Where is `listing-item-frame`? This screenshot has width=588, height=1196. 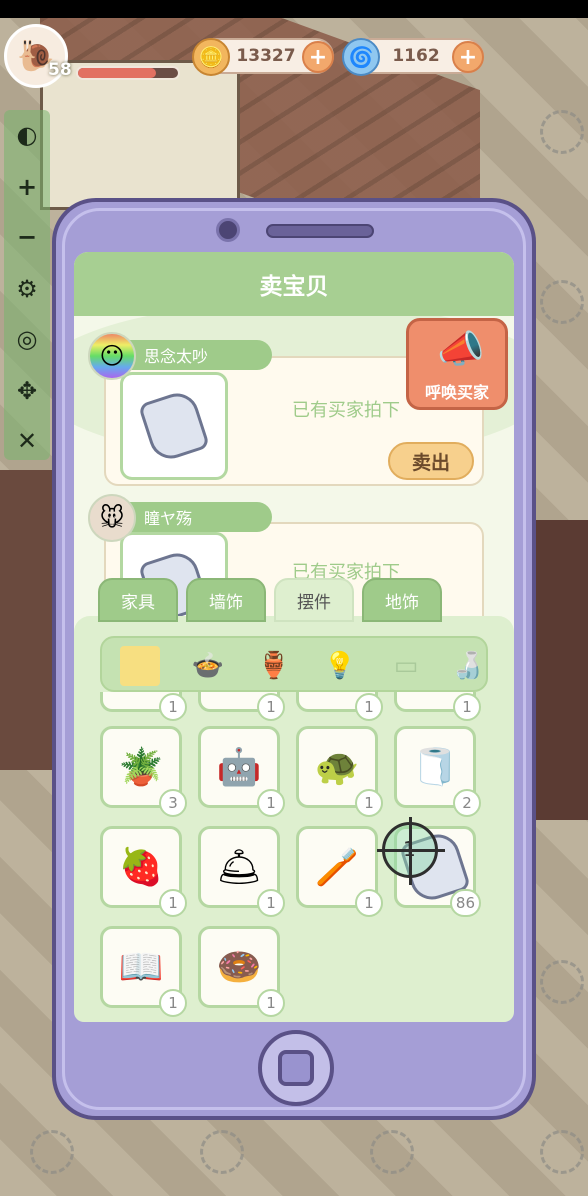 listing-item-frame is located at coordinates (174, 426).